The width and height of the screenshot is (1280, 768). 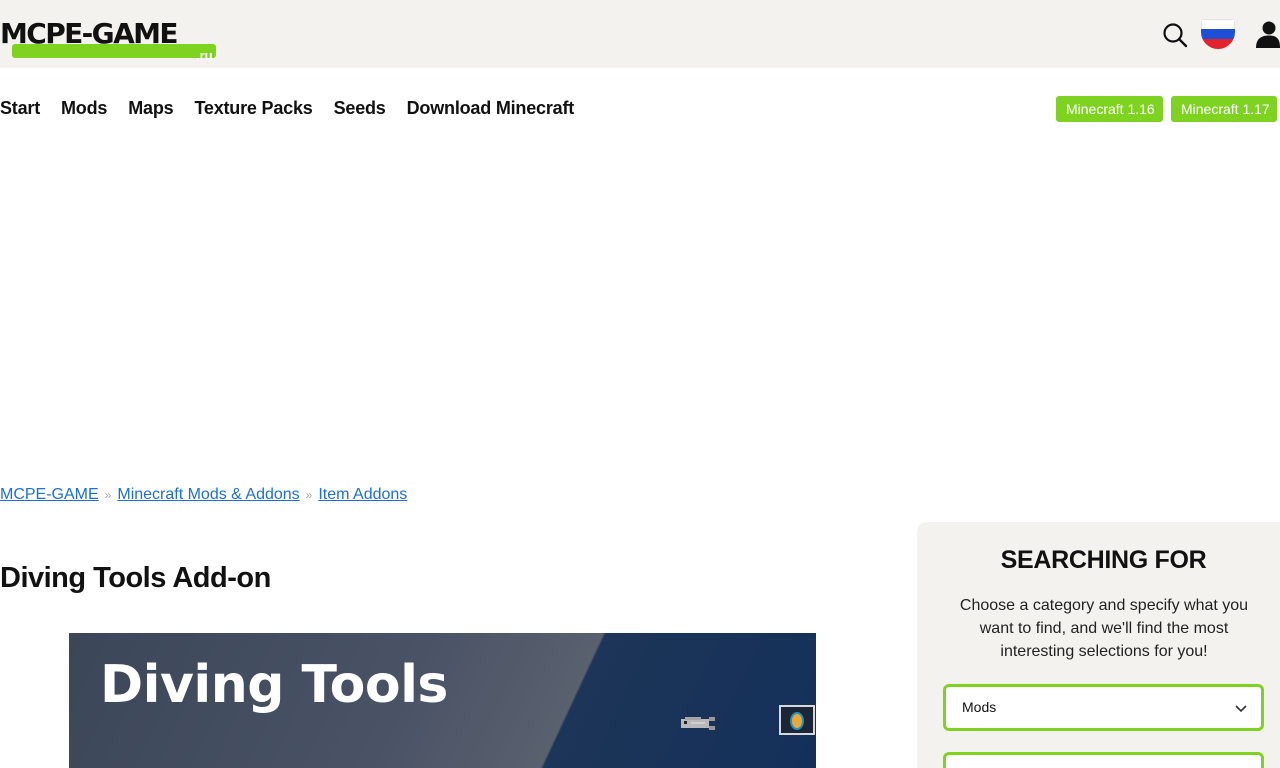 I want to click on nav-item-start: Start, so click(x=20, y=108).